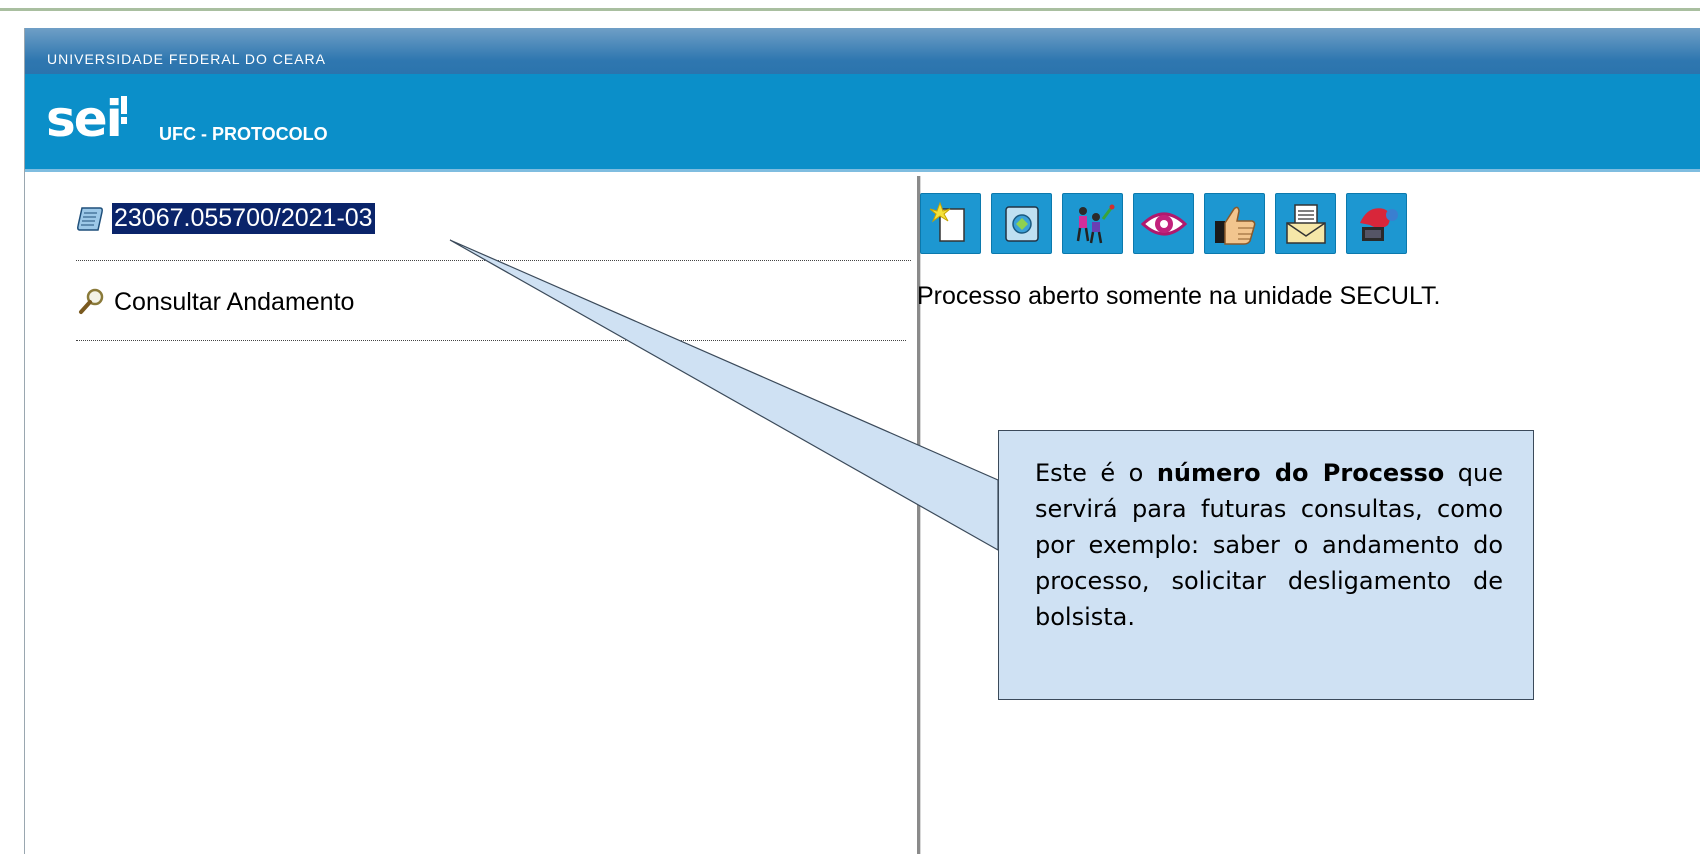 This screenshot has width=1700, height=854. Describe the element at coordinates (947, 221) in the screenshot. I see `new-document-icon` at that location.